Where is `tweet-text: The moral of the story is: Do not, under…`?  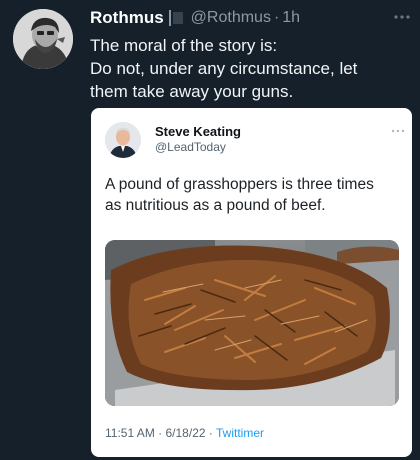 tweet-text: The moral of the story is: Do not, under… is located at coordinates (250, 68).